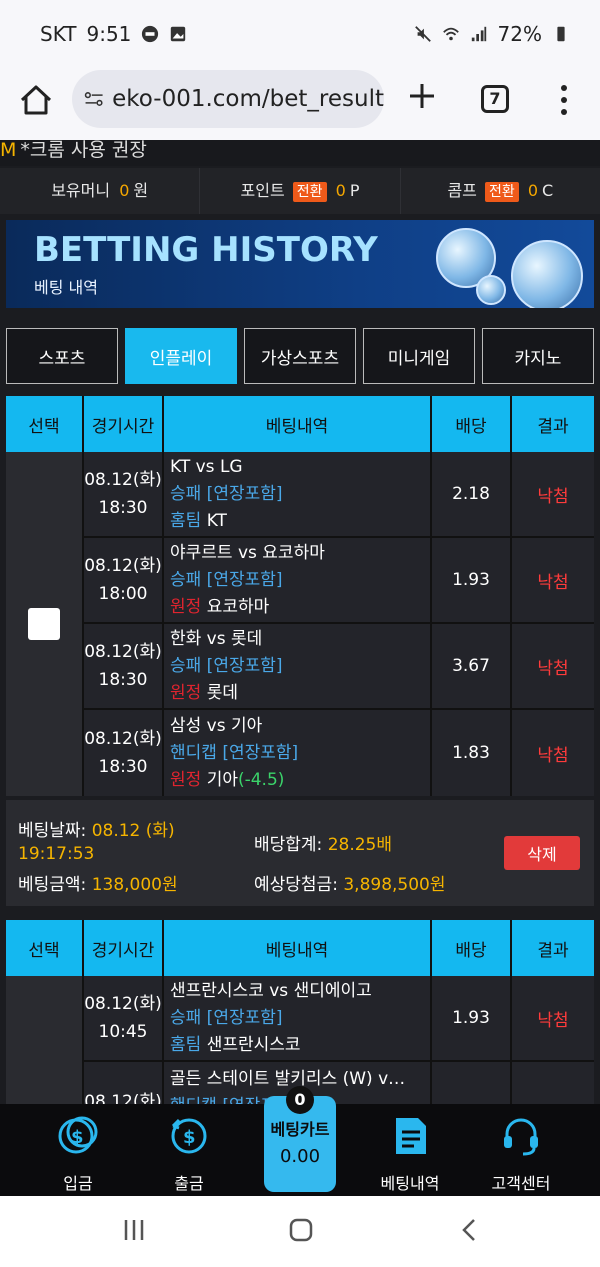 The width and height of the screenshot is (600, 1267). I want to click on nav-support-label: 고객센터, so click(521, 1183).